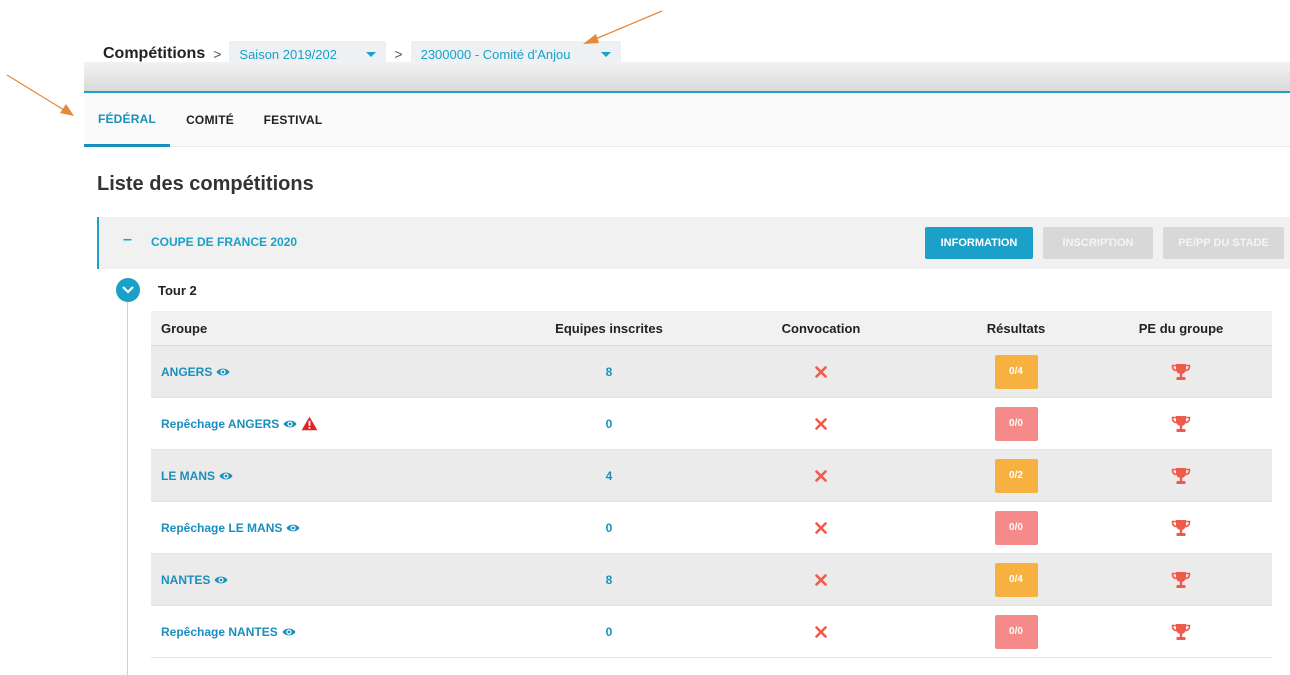 The image size is (1290, 675). What do you see at coordinates (1016, 475) in the screenshot?
I see `result-badge: 0/2` at bounding box center [1016, 475].